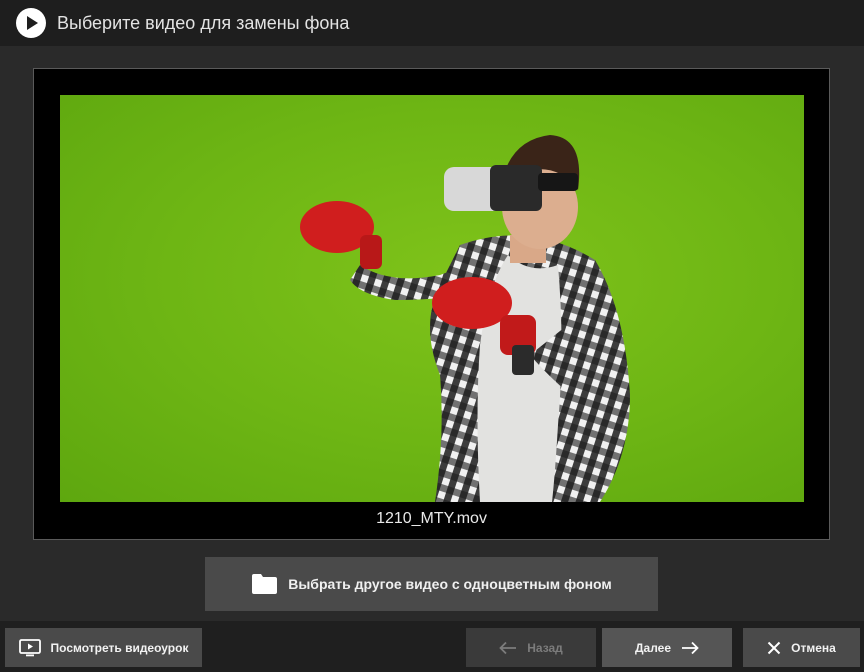 The width and height of the screenshot is (864, 672). I want to click on choose-other-video-button: Выбрать другое видео с одноцветным фоном, so click(431, 584).